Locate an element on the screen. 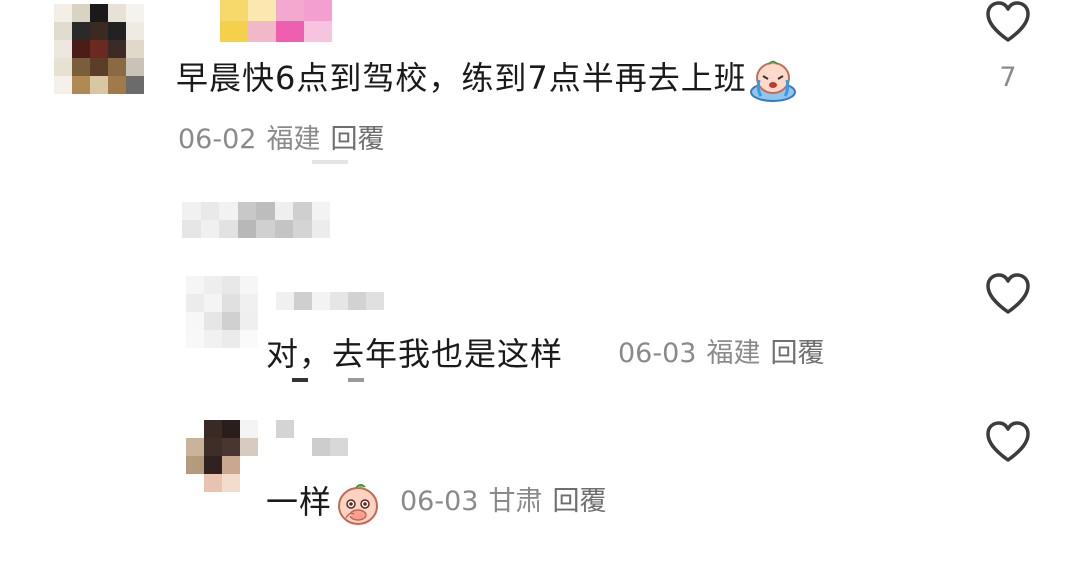 The image size is (1080, 564). like-count: 7 is located at coordinates (1008, 77).